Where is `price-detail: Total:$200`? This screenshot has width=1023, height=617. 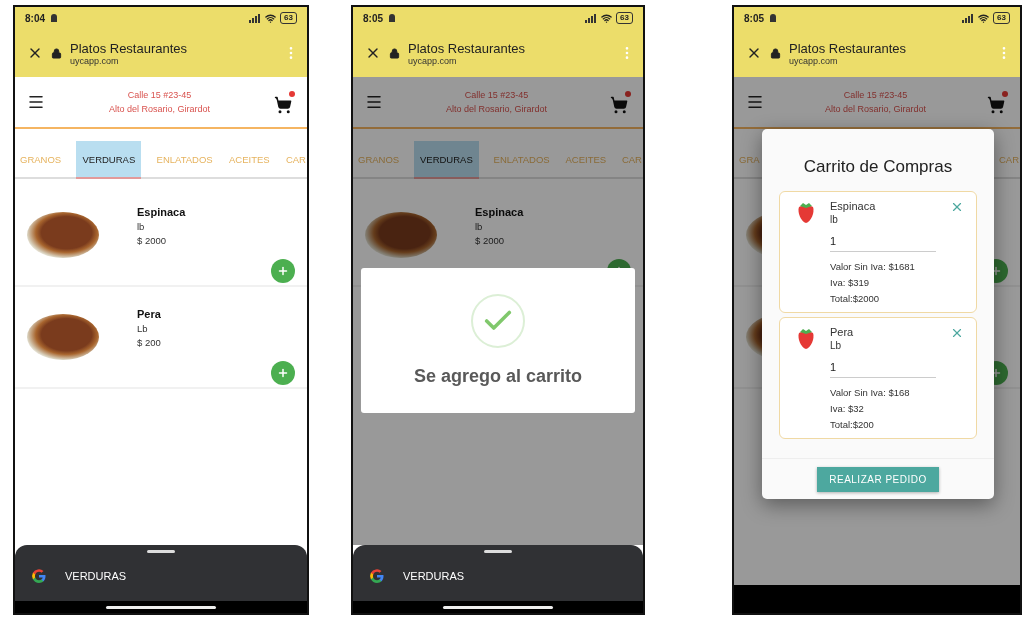
price-detail: Total:$200 is located at coordinates (852, 425).